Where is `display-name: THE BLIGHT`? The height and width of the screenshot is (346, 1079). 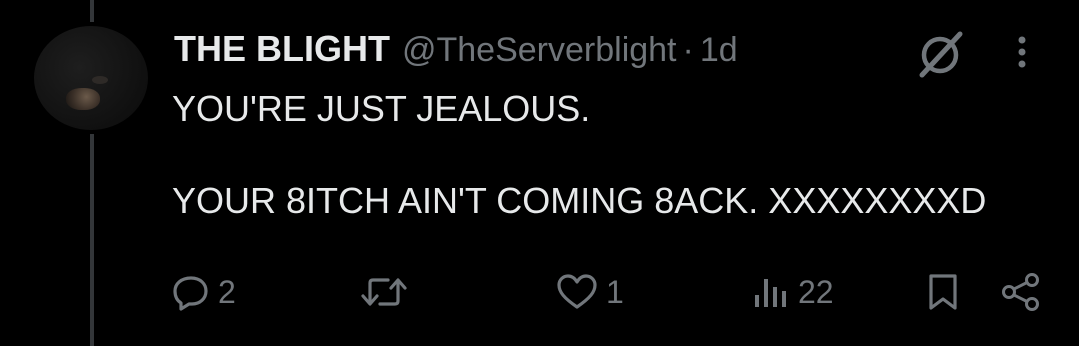
display-name: THE BLIGHT is located at coordinates (282, 49).